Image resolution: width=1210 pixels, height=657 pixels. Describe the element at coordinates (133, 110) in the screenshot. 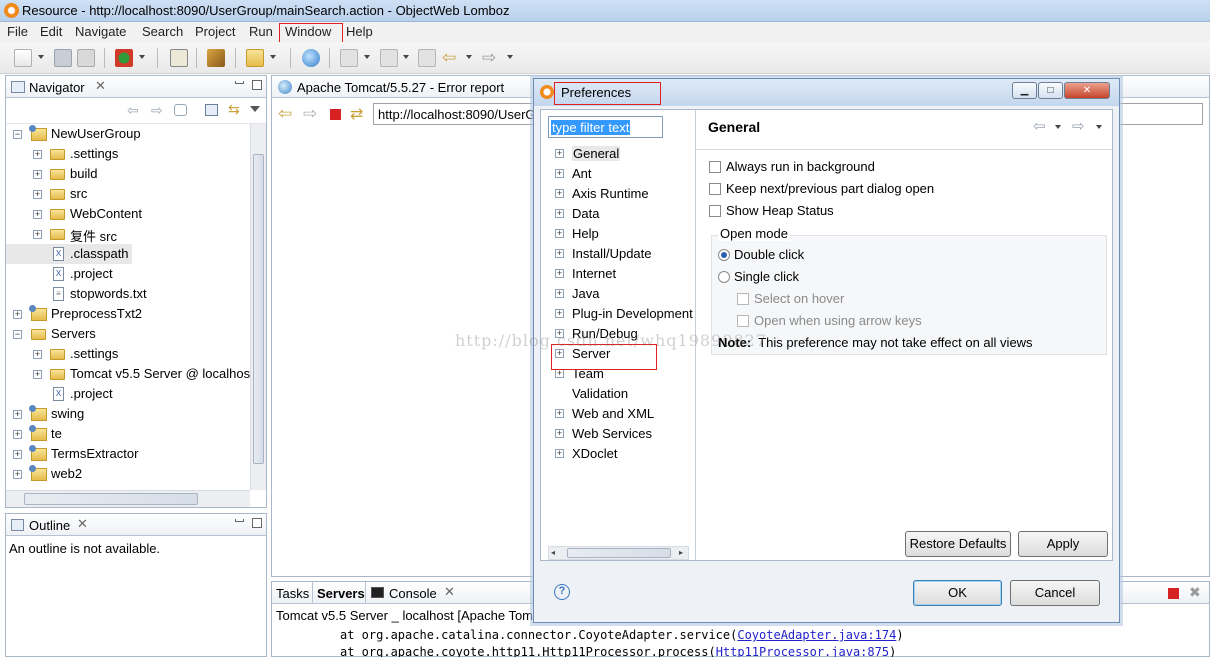

I see `back-icon: ⇦` at that location.